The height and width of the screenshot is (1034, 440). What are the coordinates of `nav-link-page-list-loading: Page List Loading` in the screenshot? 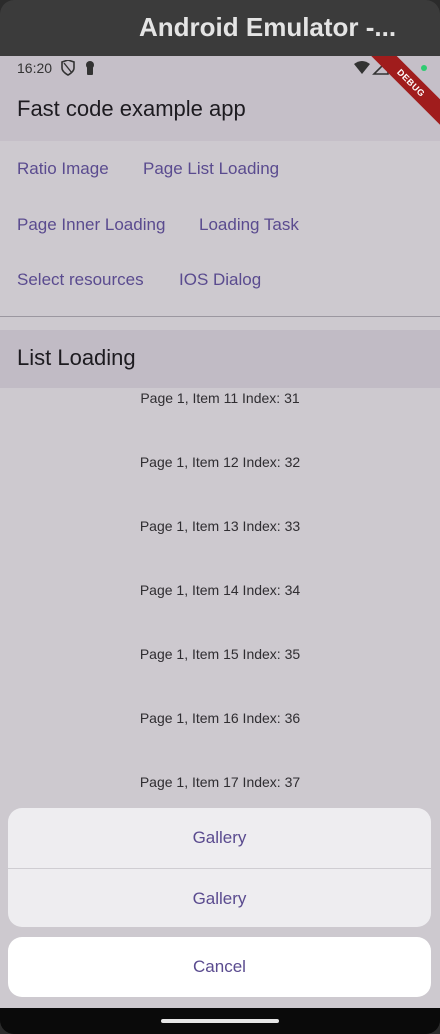 It's located at (211, 169).